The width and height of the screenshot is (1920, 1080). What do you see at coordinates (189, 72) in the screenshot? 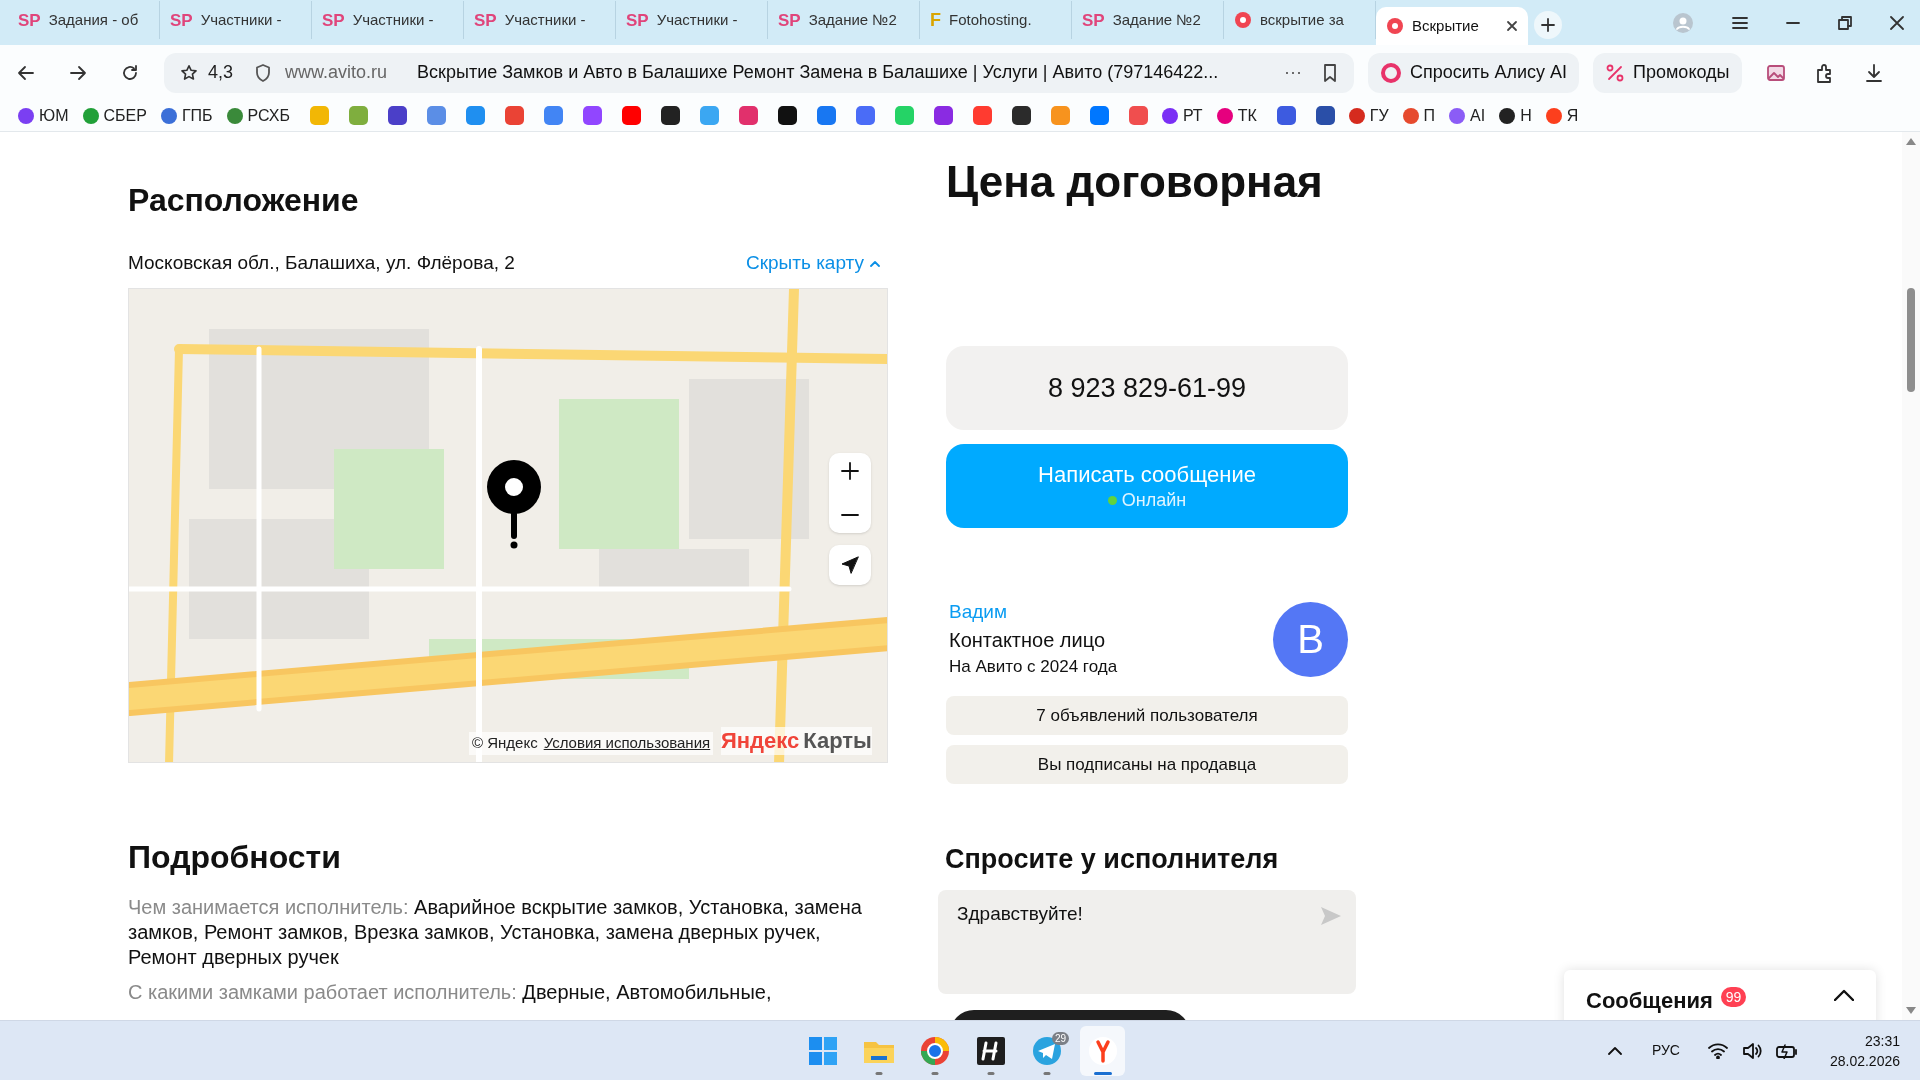
I see `star-icon` at bounding box center [189, 72].